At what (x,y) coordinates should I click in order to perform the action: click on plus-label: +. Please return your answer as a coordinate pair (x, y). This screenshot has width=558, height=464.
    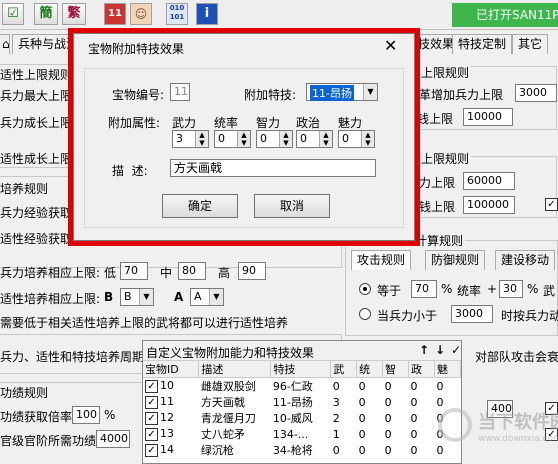
    Looking at the image, I should click on (492, 289).